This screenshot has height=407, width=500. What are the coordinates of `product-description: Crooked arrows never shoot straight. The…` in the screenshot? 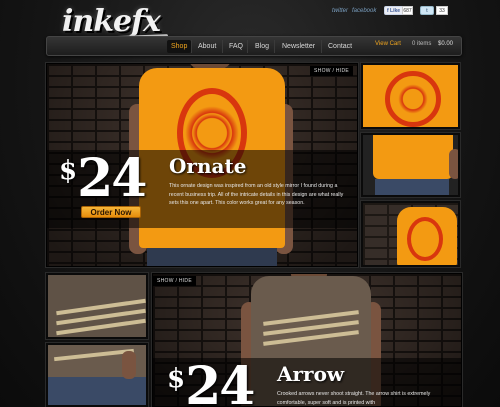 It's located at (354, 398).